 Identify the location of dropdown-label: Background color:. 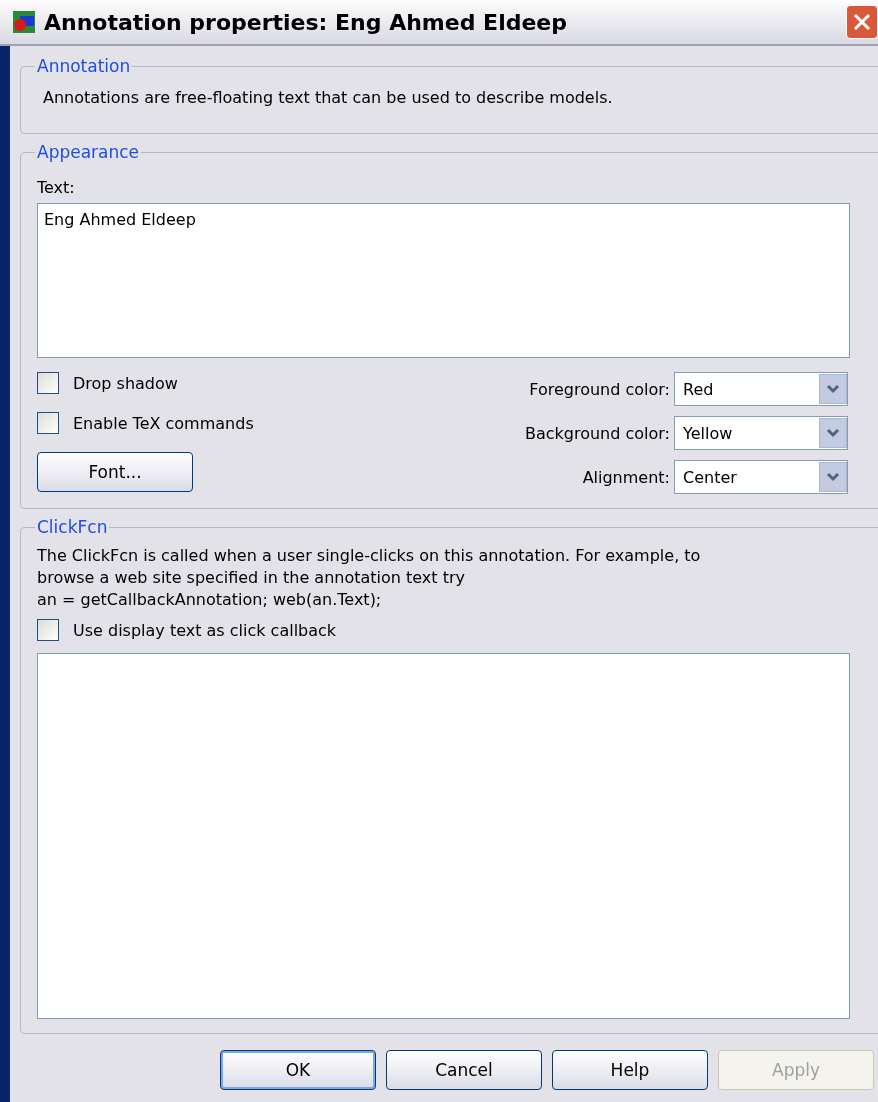
(597, 433).